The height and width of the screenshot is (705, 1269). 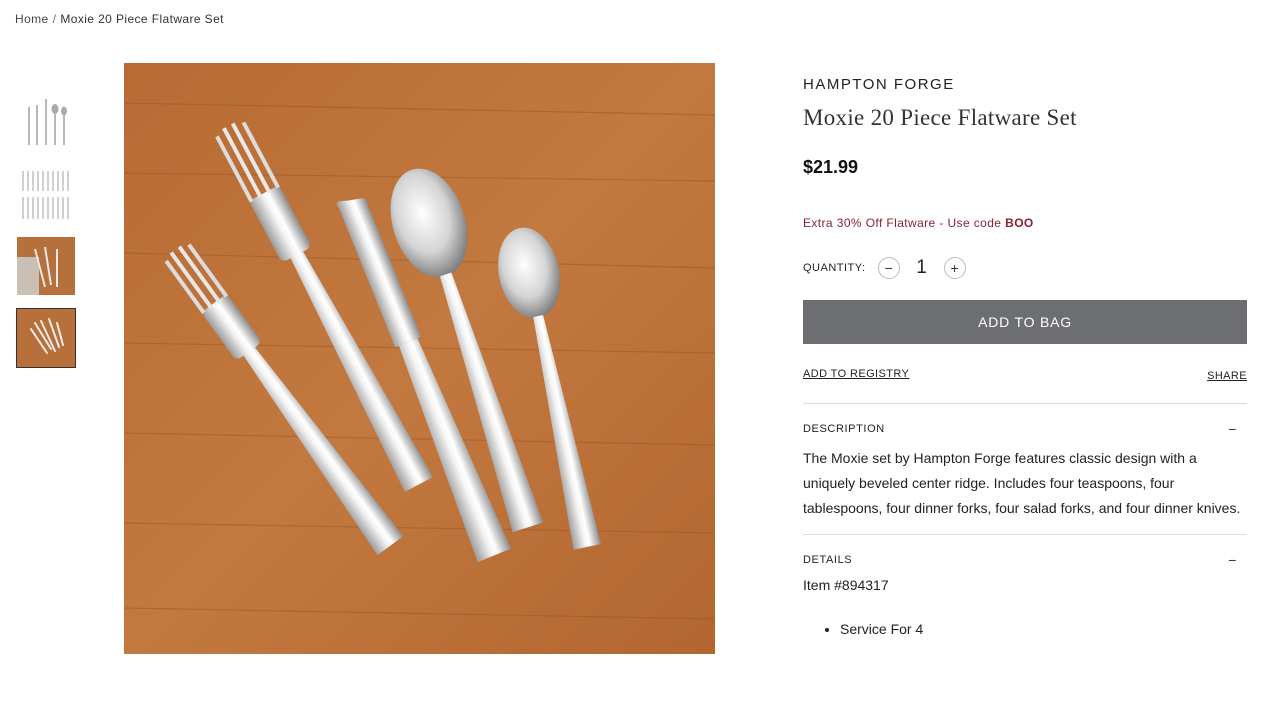 What do you see at coordinates (32, 19) in the screenshot?
I see `breadcrumb-home-link: Home` at bounding box center [32, 19].